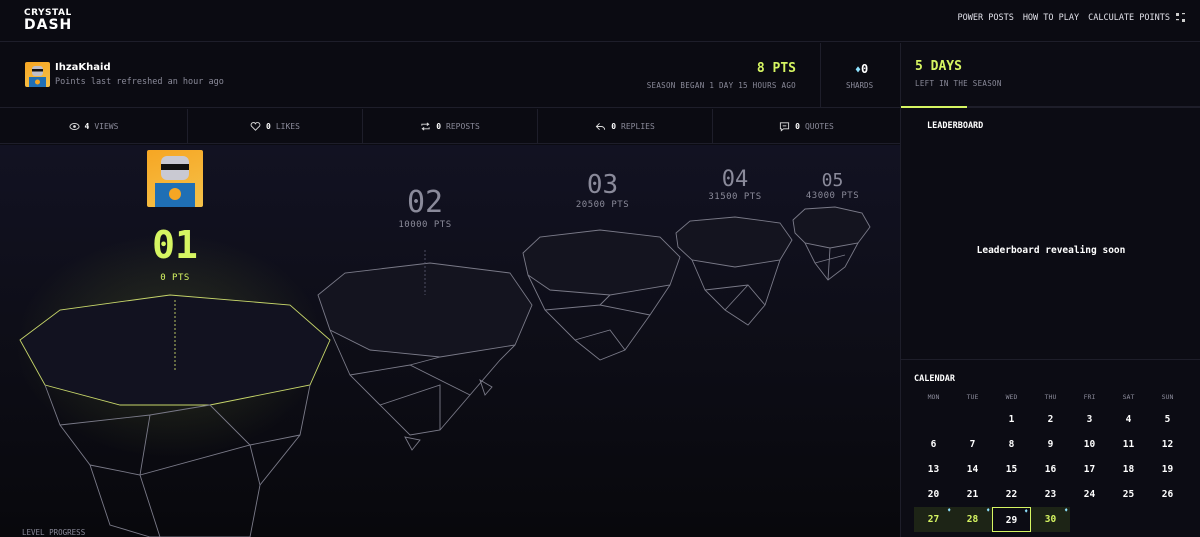 This screenshot has width=1200, height=537. I want to click on level-2-number: 02, so click(425, 202).